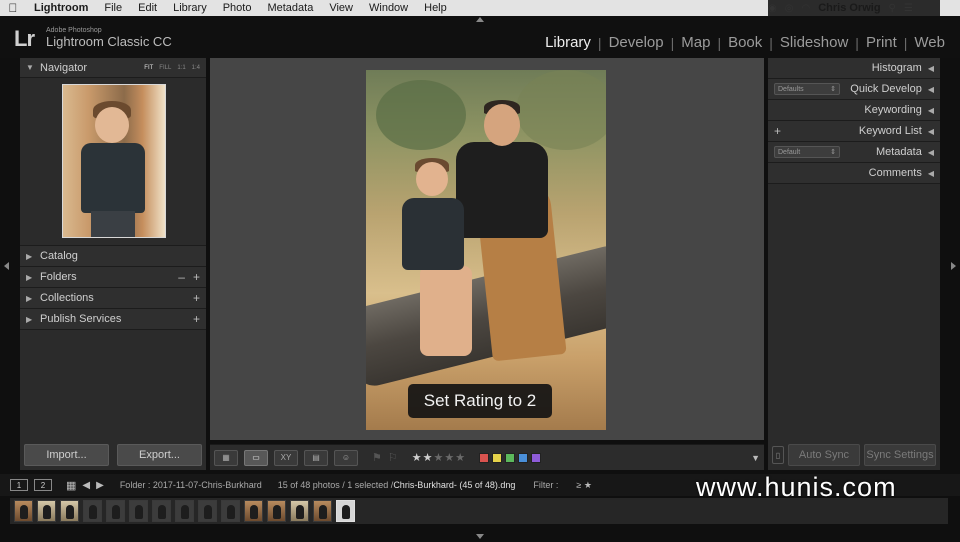 This screenshot has height=542, width=960. I want to click on filmstrip-thumb-selected, so click(345, 511).